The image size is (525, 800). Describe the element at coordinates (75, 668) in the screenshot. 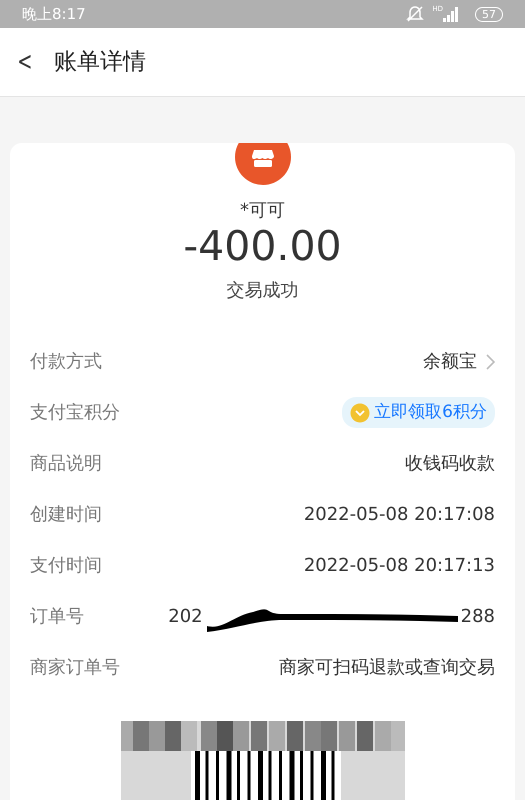

I see `field-label: 商家订单号` at that location.